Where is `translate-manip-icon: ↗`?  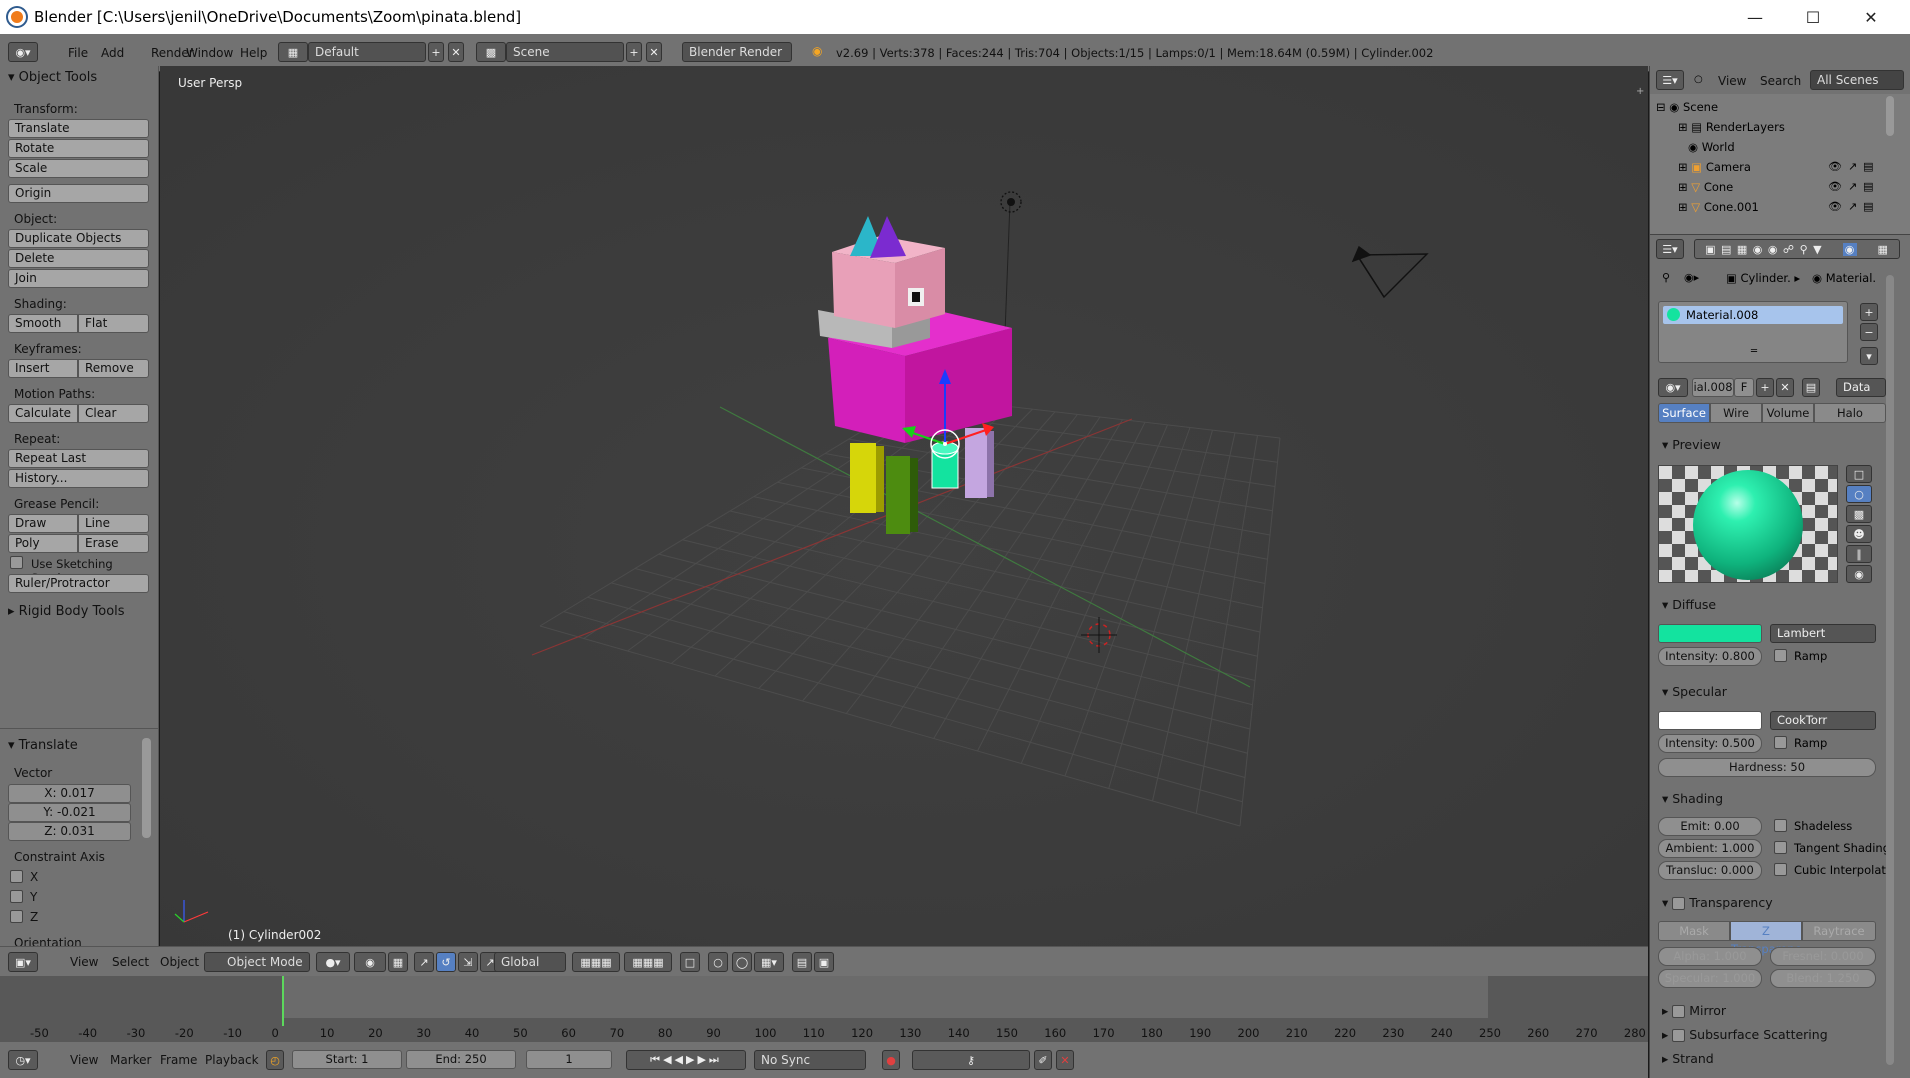 translate-manip-icon: ↗ is located at coordinates (424, 962).